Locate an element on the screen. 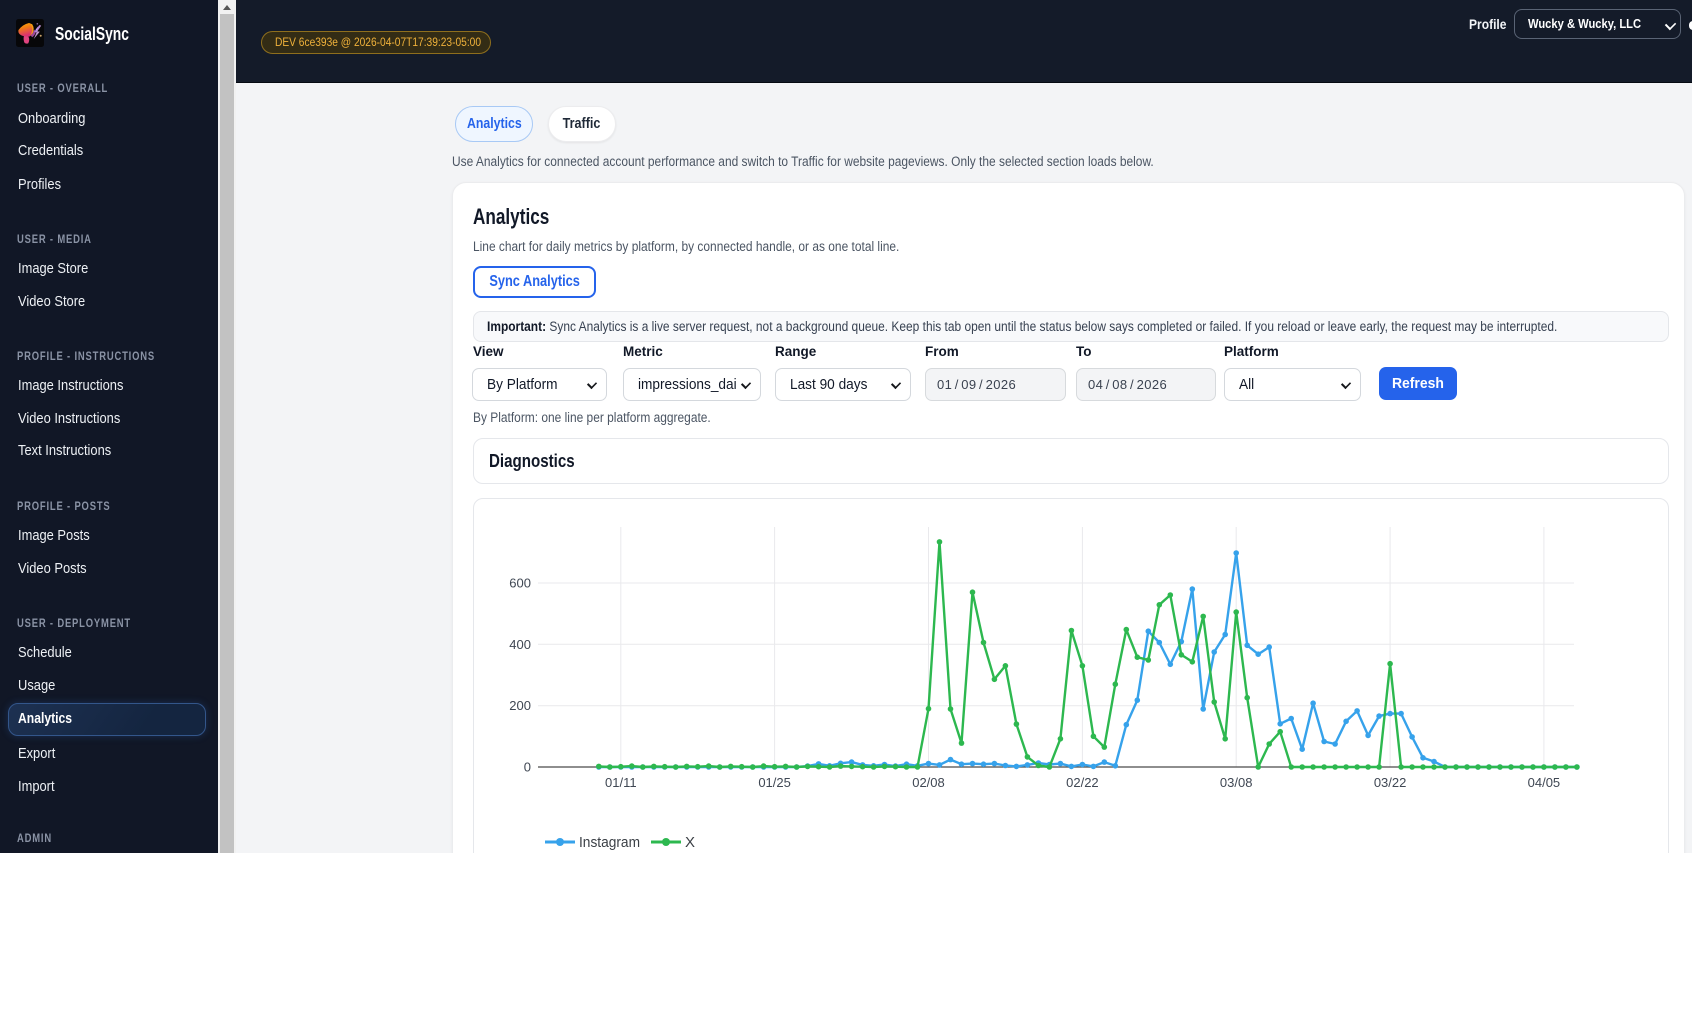 The width and height of the screenshot is (1692, 1024). svg-text: 400 is located at coordinates (520, 644).